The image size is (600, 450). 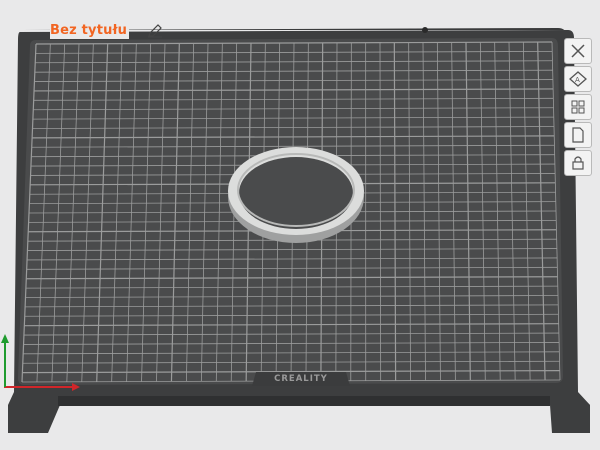 I want to click on plate-settings-icon, so click(x=578, y=135).